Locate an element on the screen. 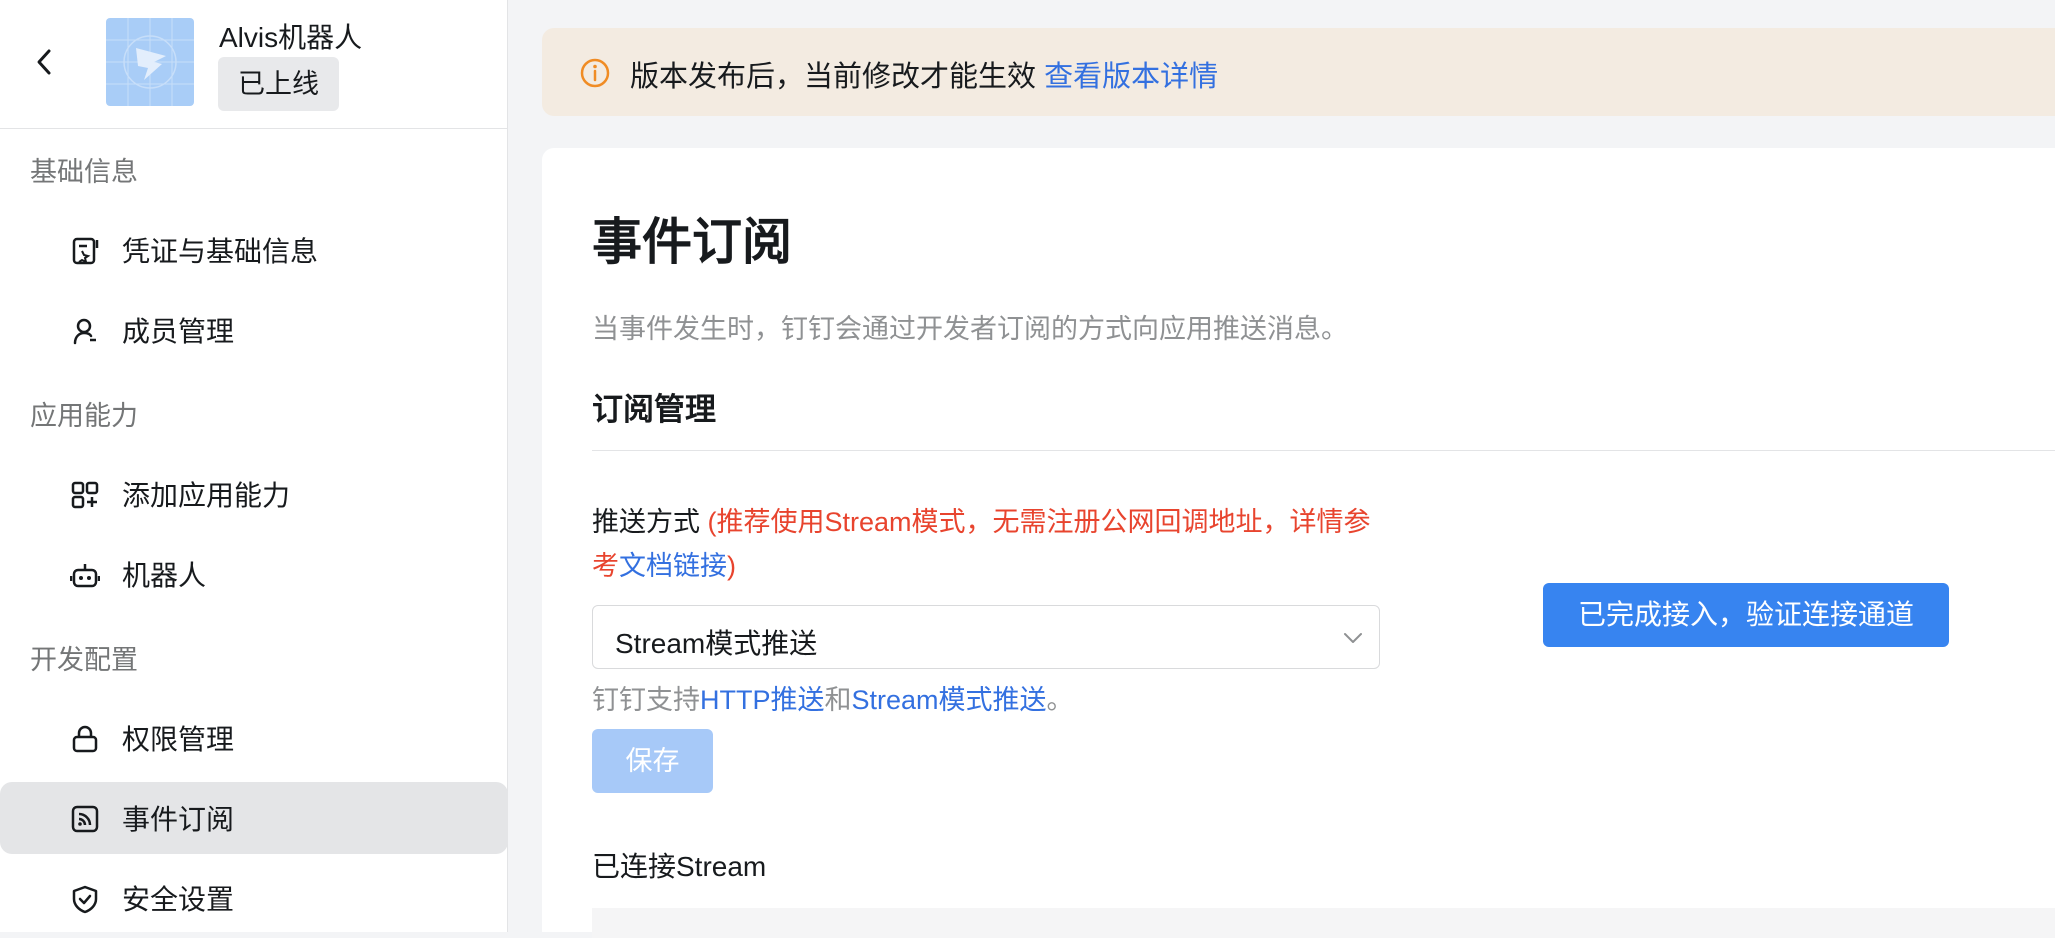  save-button: 保存 is located at coordinates (652, 761).